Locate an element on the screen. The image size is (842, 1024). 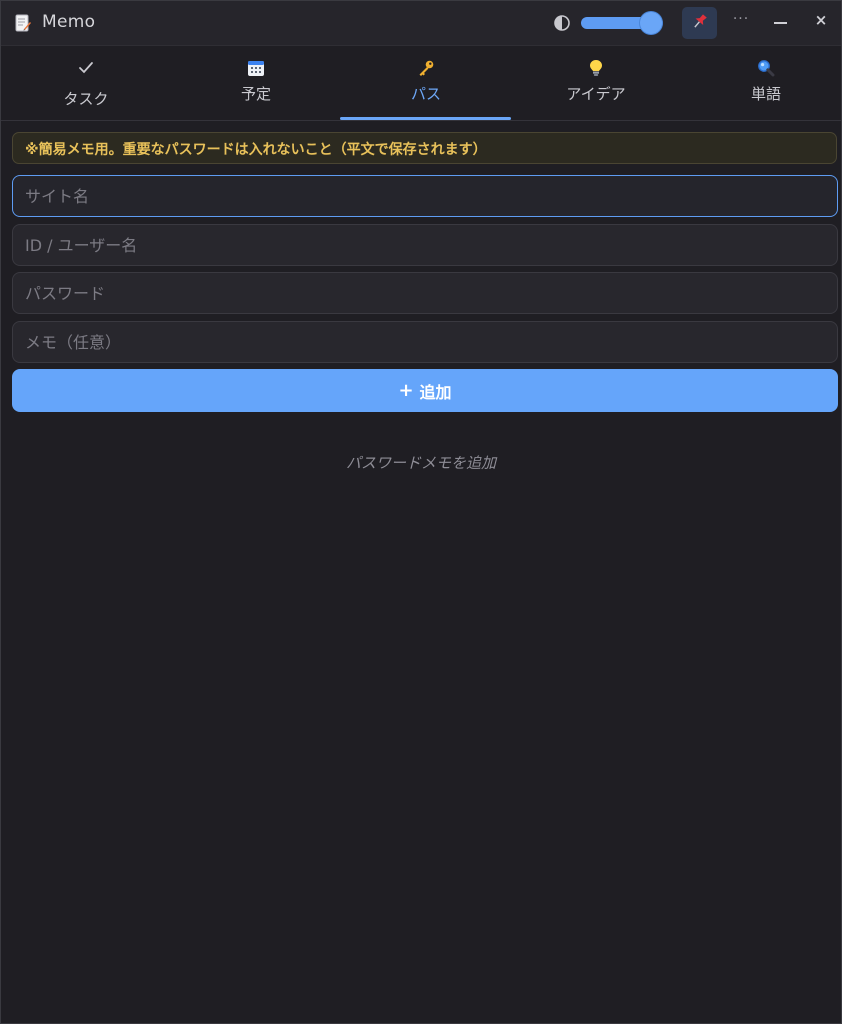
pin-button is located at coordinates (699, 23).